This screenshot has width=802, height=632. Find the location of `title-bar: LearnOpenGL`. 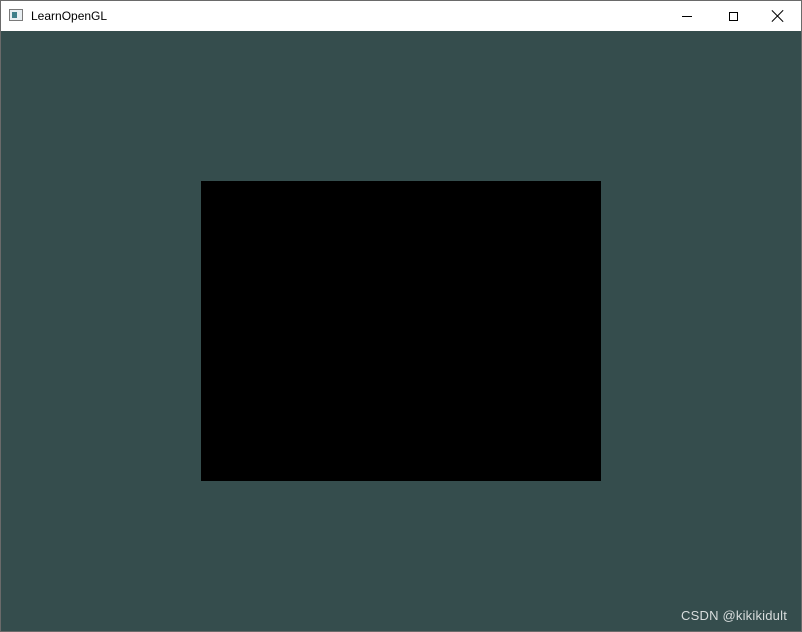

title-bar: LearnOpenGL is located at coordinates (401, 16).